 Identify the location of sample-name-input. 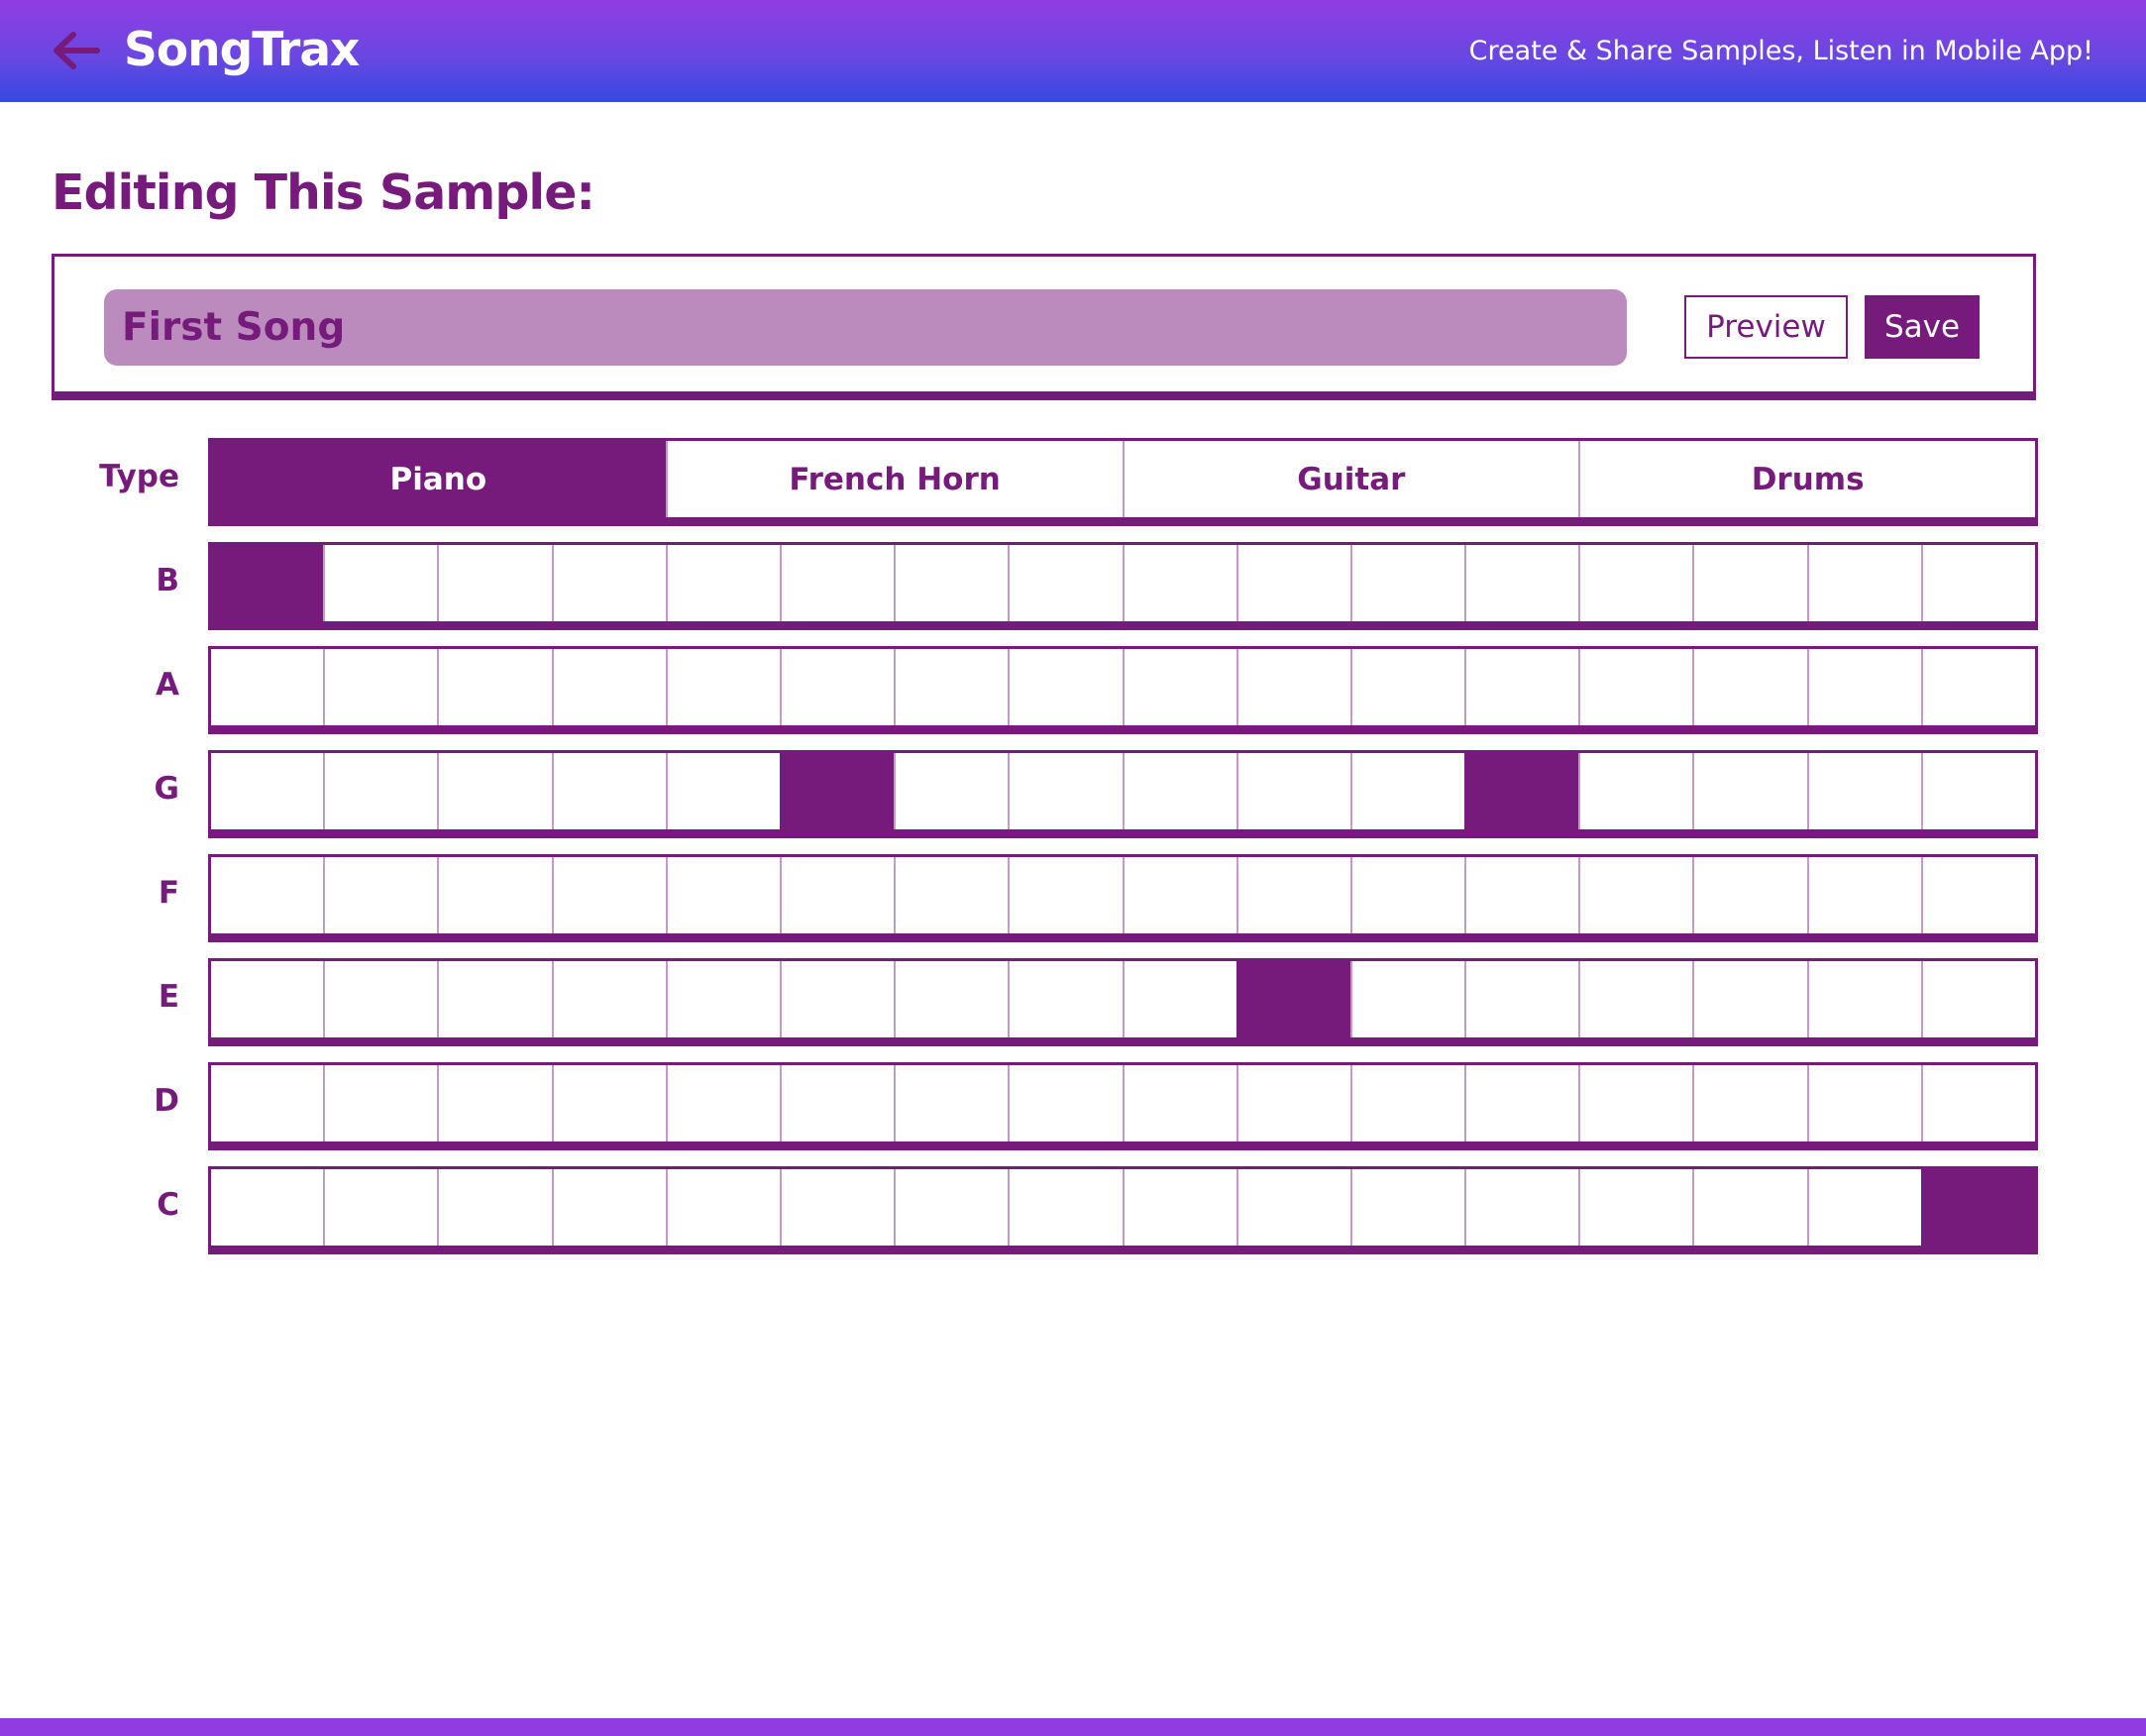
(865, 327).